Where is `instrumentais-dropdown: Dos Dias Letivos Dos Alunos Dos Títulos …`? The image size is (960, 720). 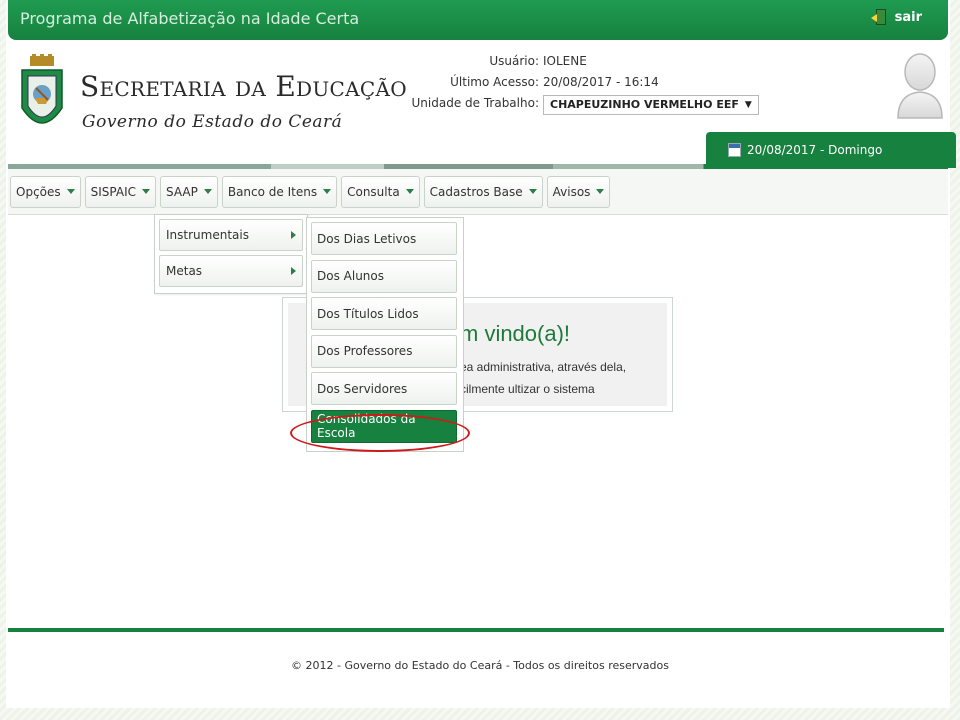 instrumentais-dropdown: Dos Dias Letivos Dos Alunos Dos Títulos … is located at coordinates (385, 334).